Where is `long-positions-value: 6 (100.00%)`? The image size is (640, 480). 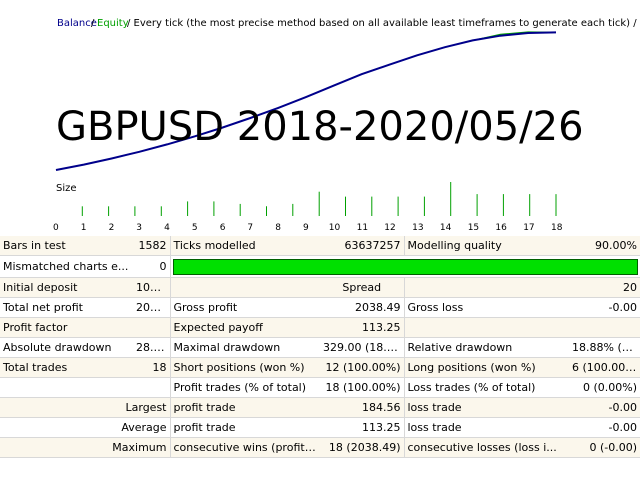 long-positions-value: 6 (100.00%) is located at coordinates (604, 367).